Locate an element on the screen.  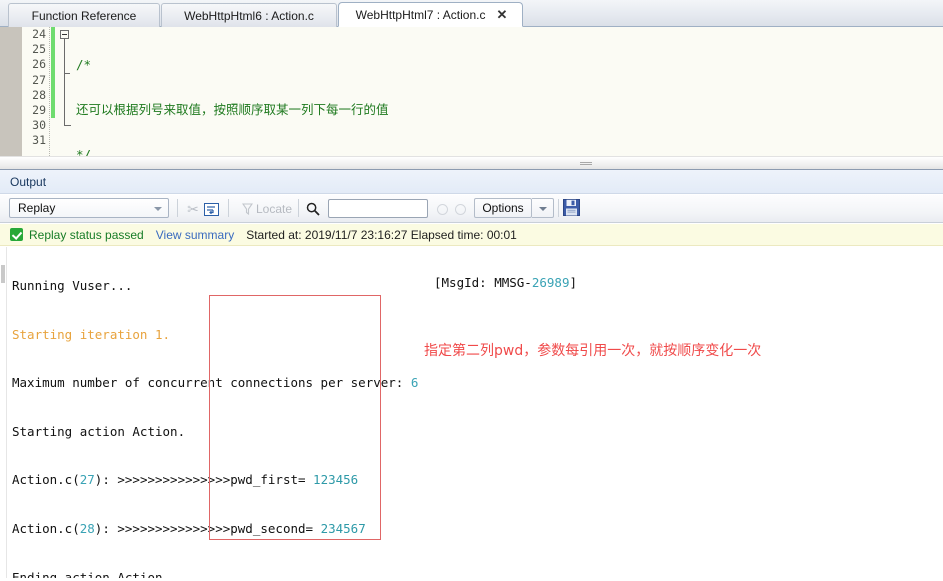
line-number: 29 is located at coordinates (39, 109).